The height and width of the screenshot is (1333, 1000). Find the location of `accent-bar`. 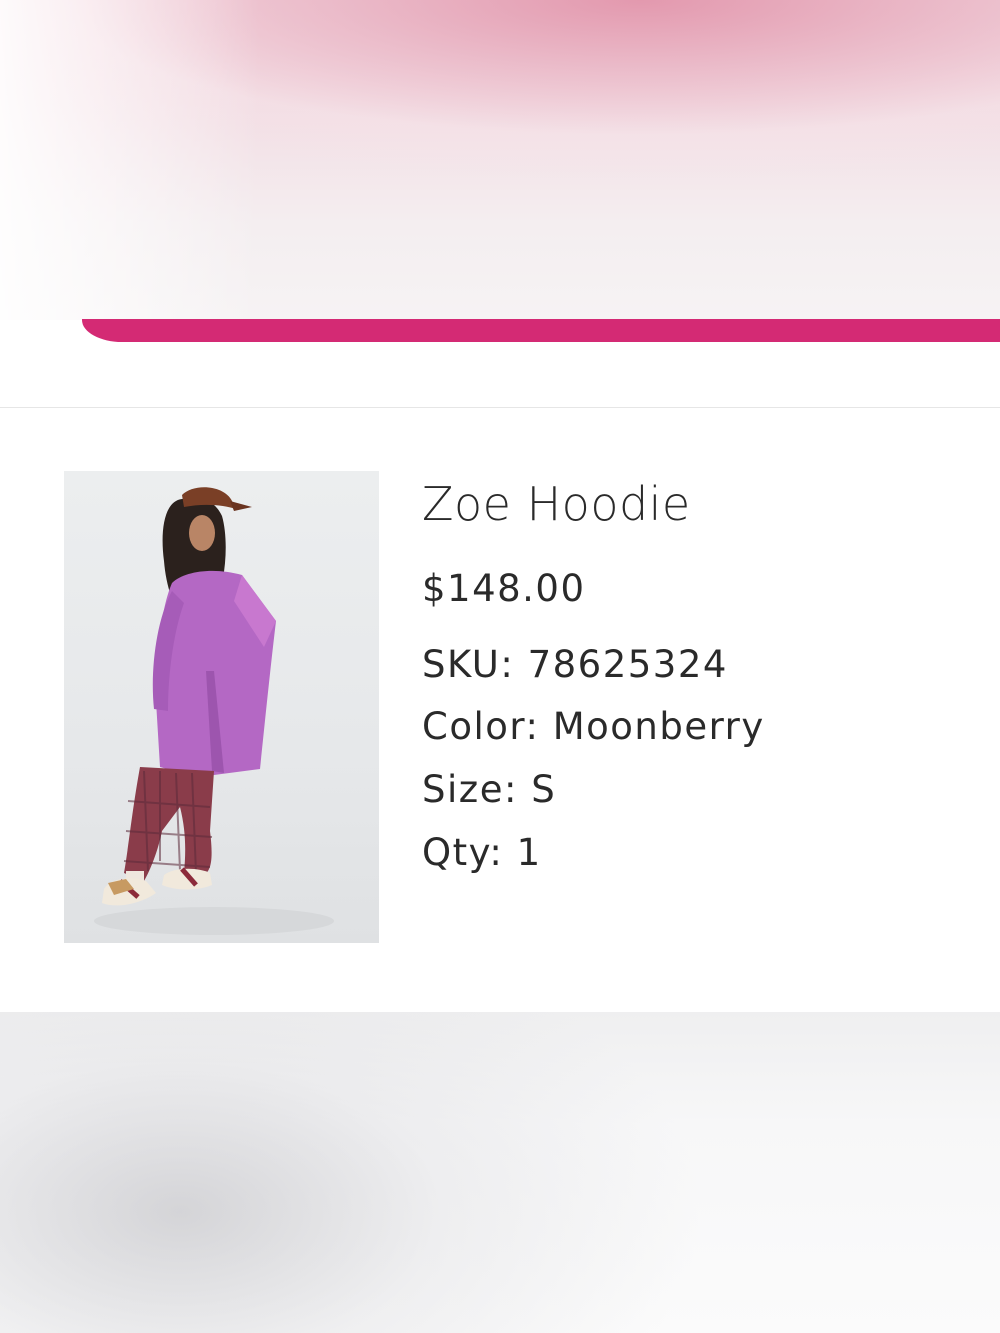

accent-bar is located at coordinates (541, 330).